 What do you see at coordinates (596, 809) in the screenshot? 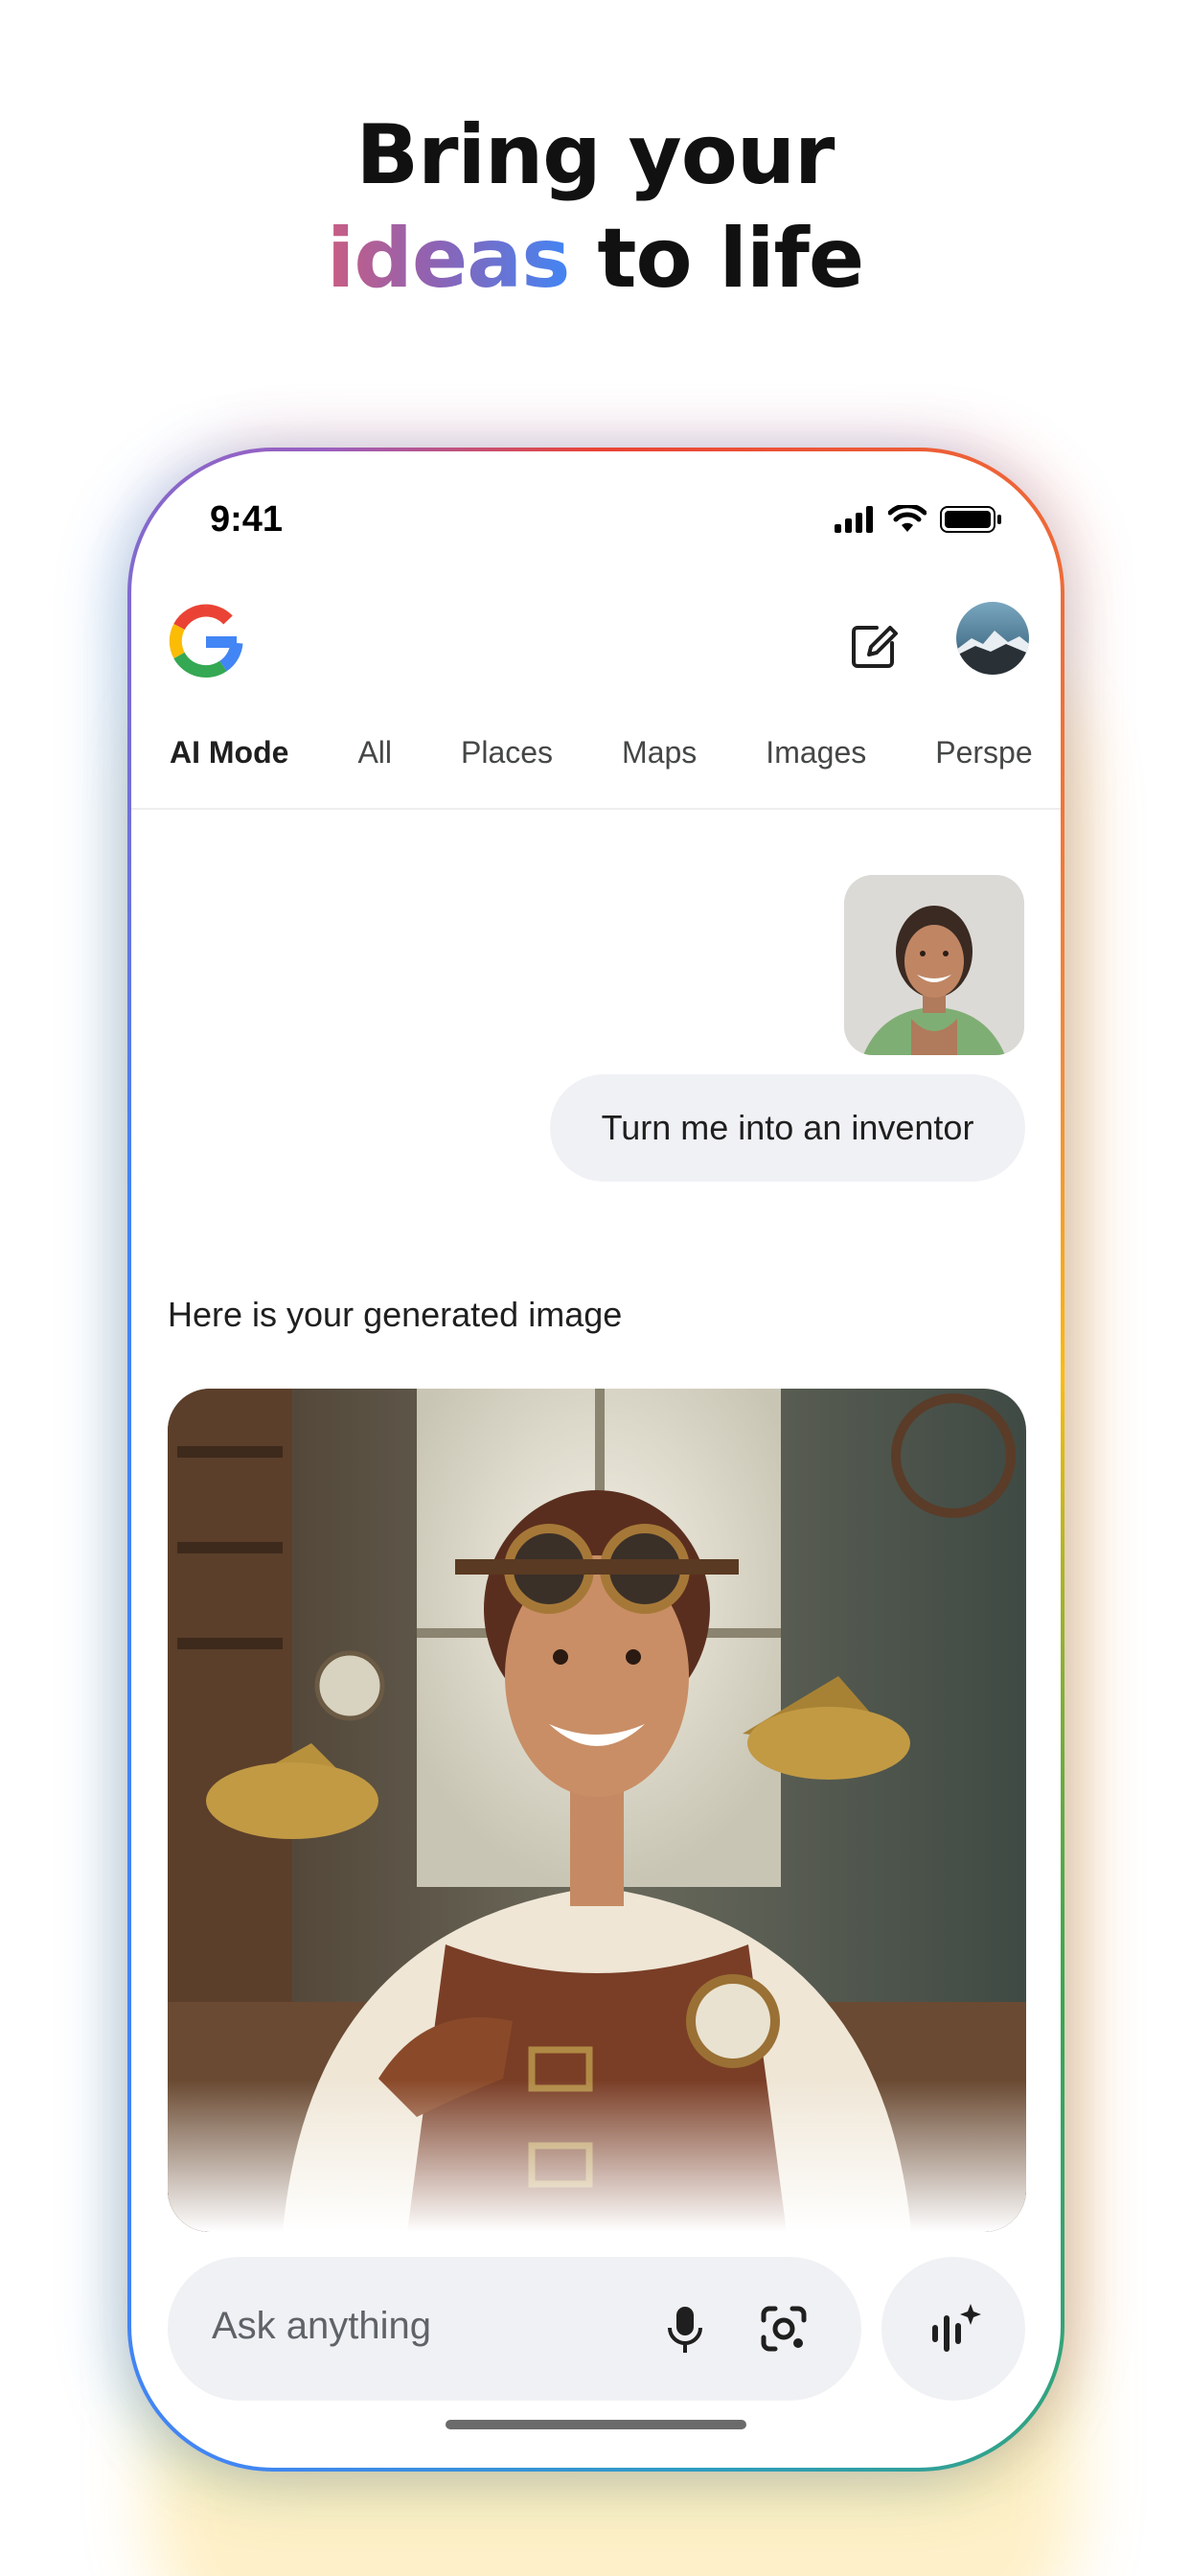
I see `tabs-divider` at bounding box center [596, 809].